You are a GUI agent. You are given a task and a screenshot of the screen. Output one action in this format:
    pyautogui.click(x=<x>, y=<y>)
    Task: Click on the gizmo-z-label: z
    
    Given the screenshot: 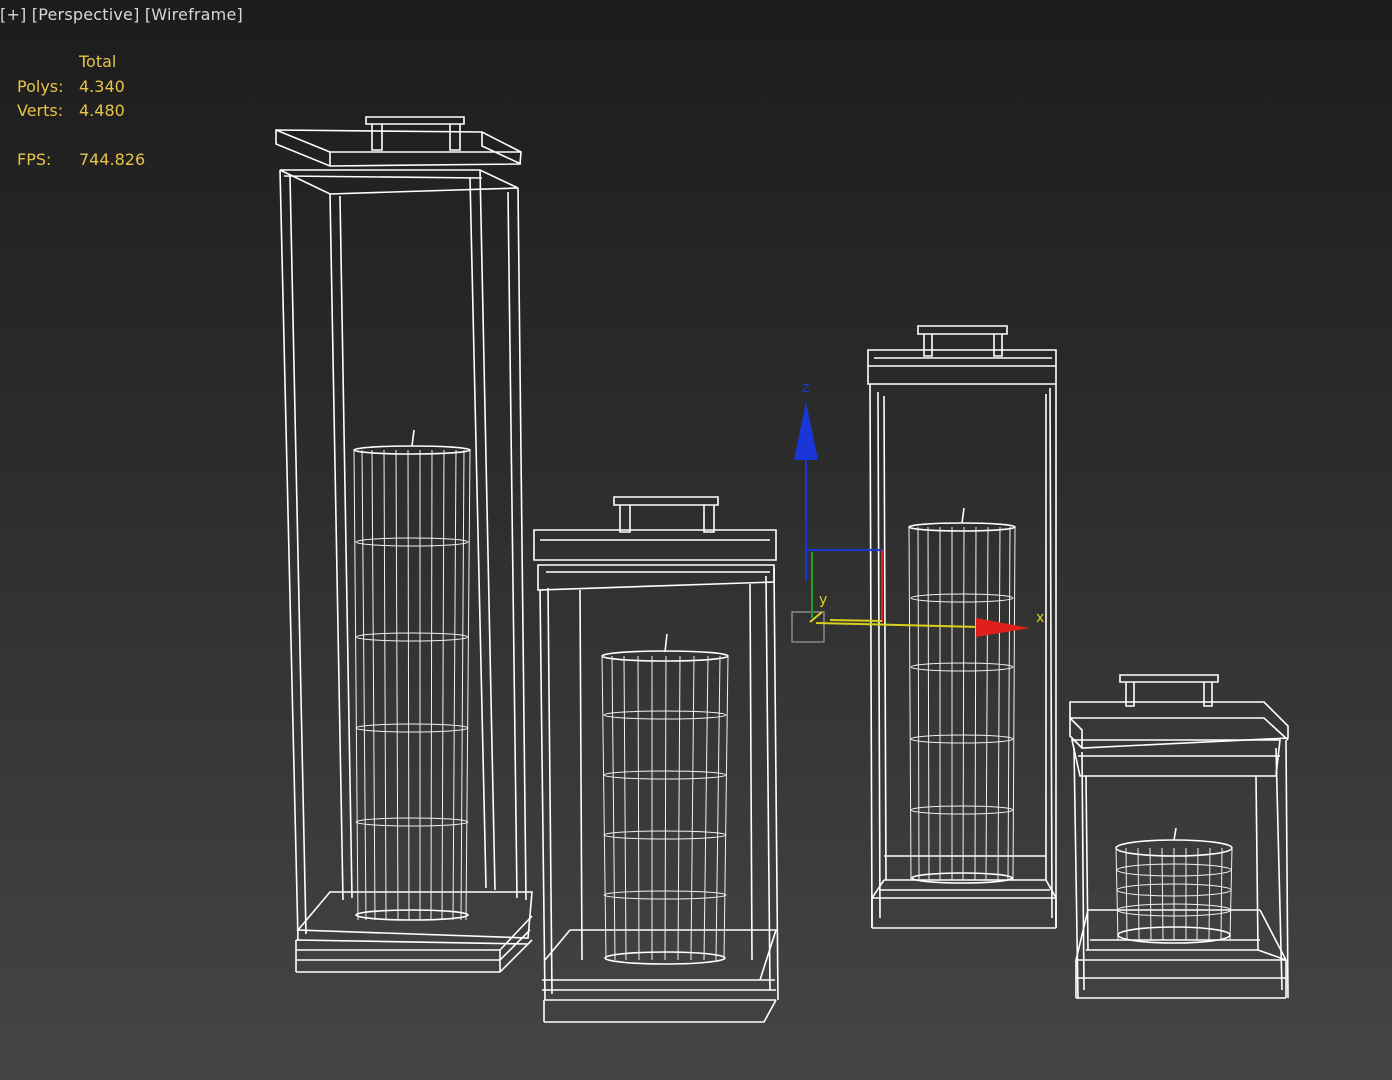 What is the action you would take?
    pyautogui.click(x=805, y=388)
    